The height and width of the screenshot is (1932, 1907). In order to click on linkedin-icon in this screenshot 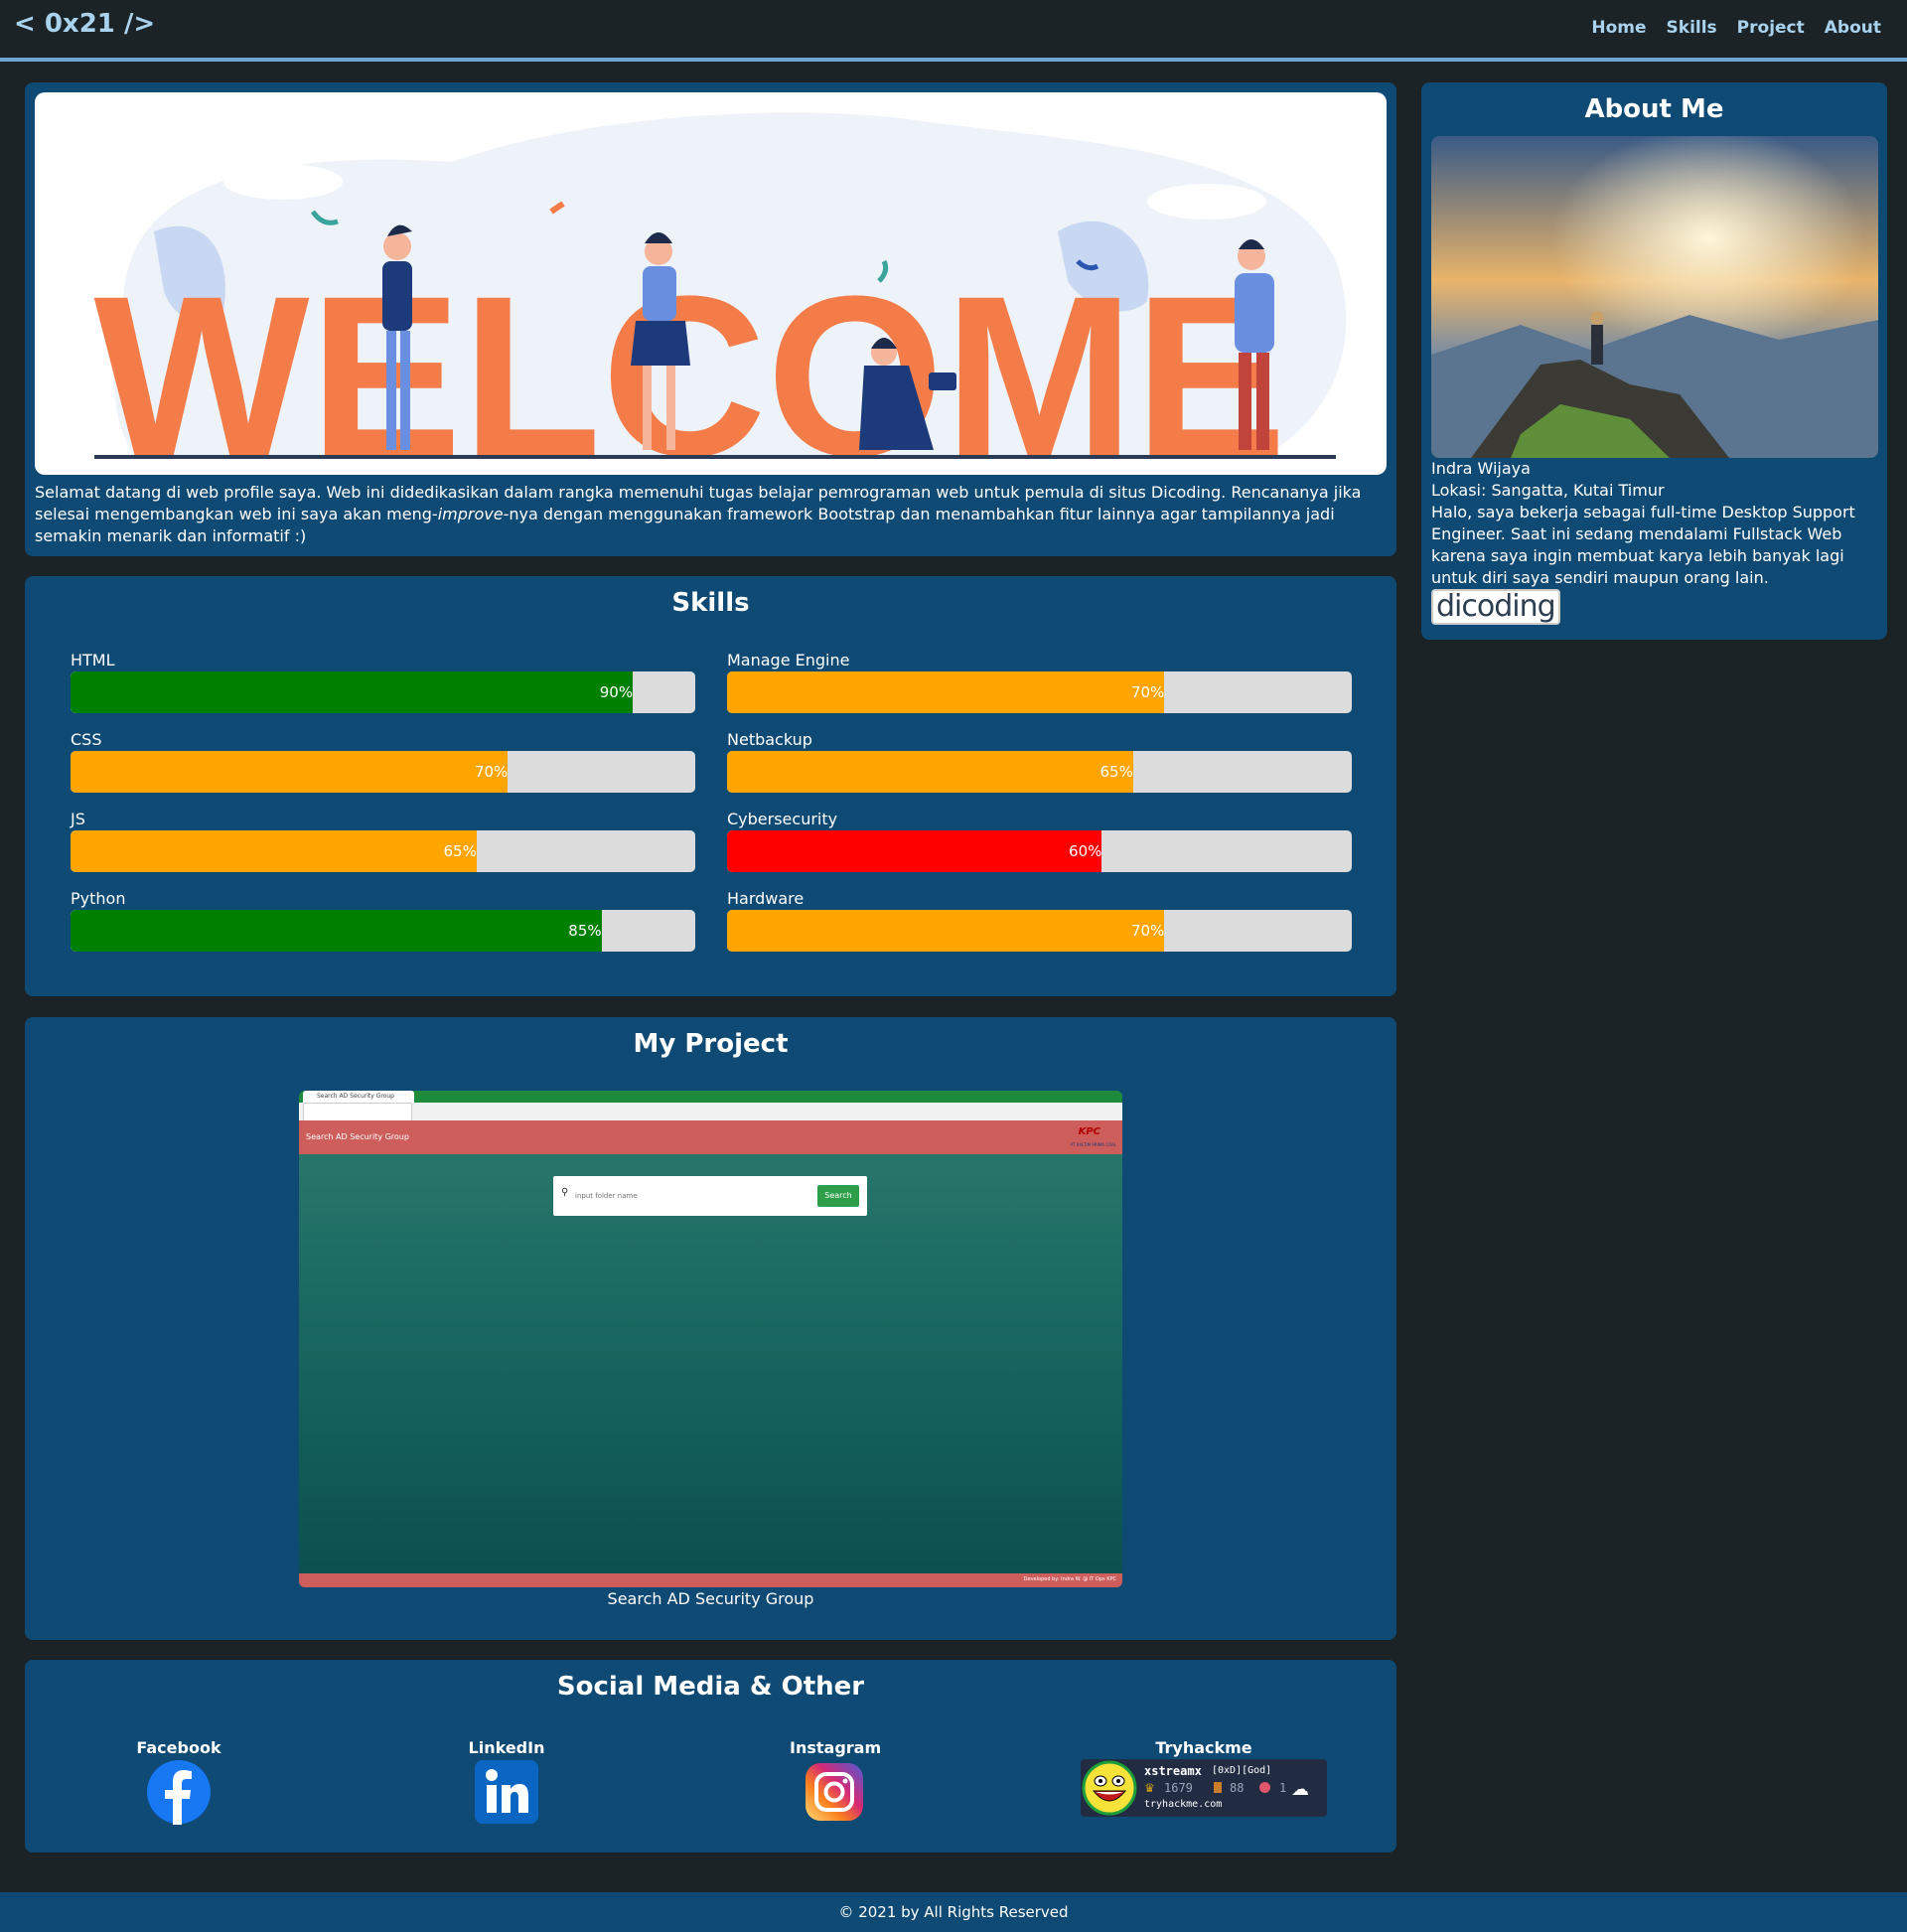, I will do `click(506, 1792)`.